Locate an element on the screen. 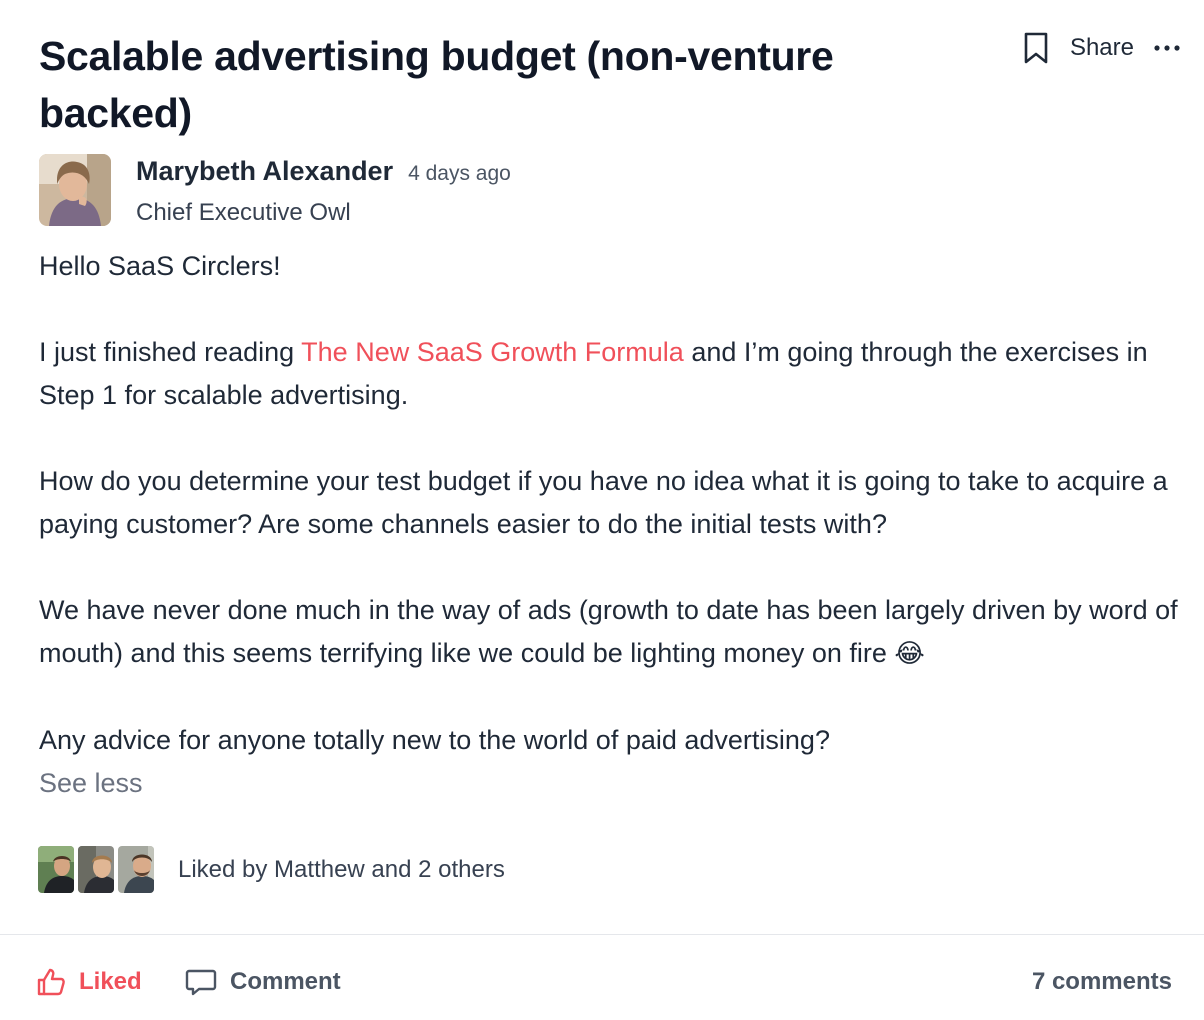 This screenshot has width=1204, height=1020. author-line: Marybeth Alexander 4 days ago is located at coordinates (323, 171).